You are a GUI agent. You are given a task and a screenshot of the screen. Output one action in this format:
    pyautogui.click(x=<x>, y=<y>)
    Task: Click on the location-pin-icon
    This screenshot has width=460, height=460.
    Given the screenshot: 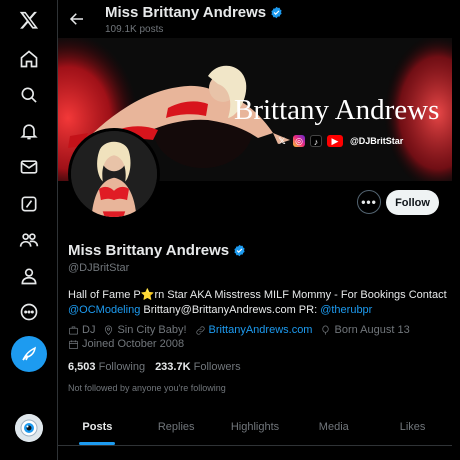 What is the action you would take?
    pyautogui.click(x=109, y=330)
    